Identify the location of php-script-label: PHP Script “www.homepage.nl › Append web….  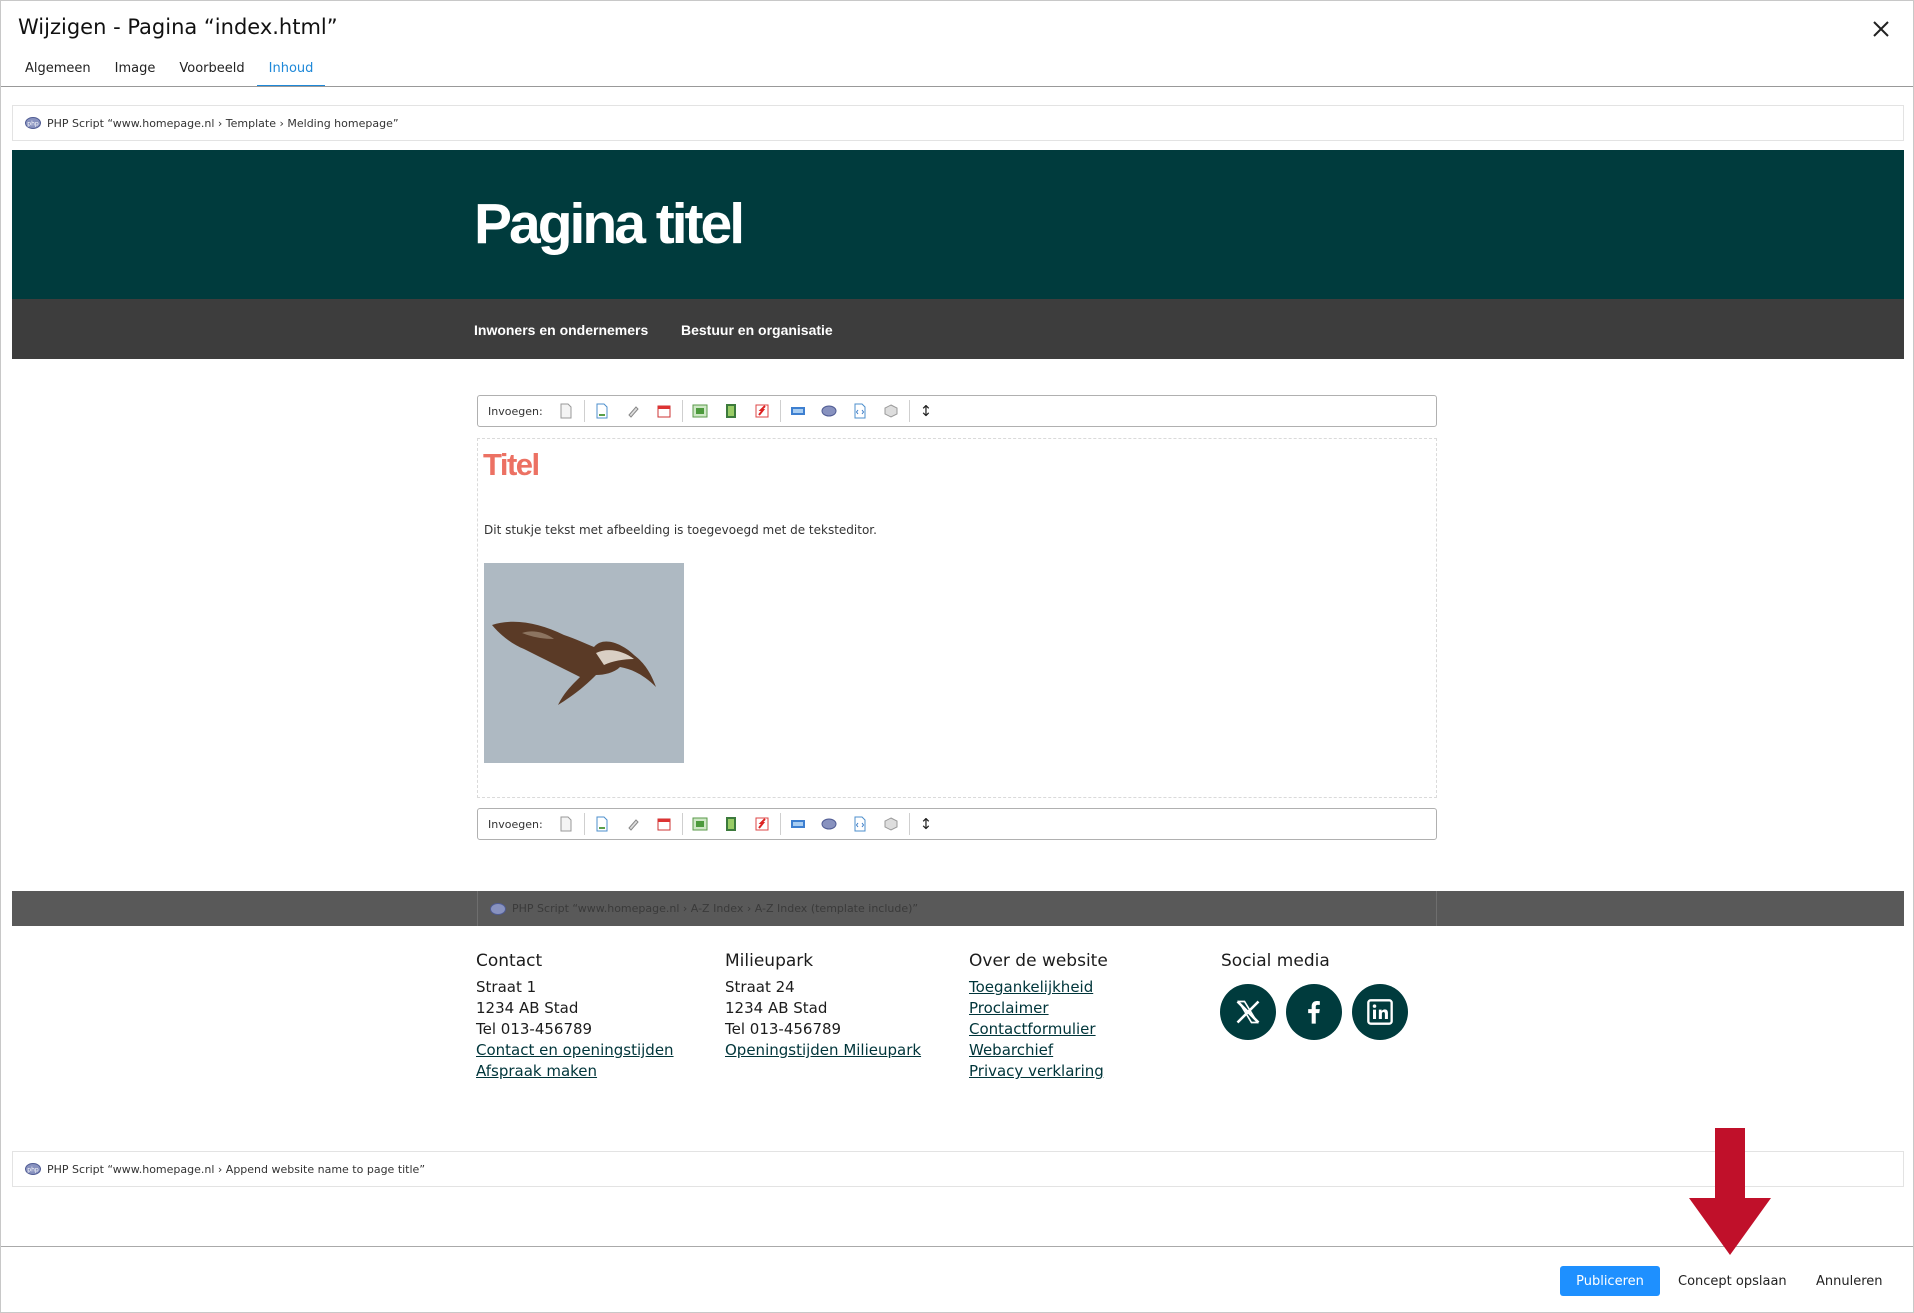
(236, 1169).